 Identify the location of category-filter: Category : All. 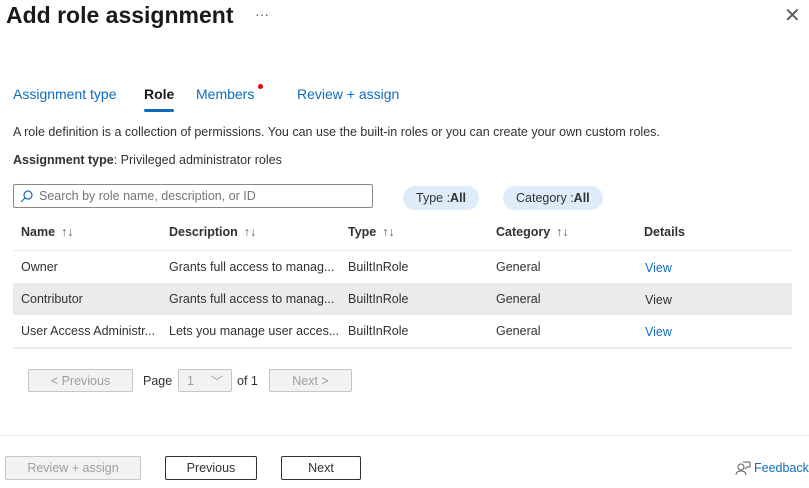
(553, 198).